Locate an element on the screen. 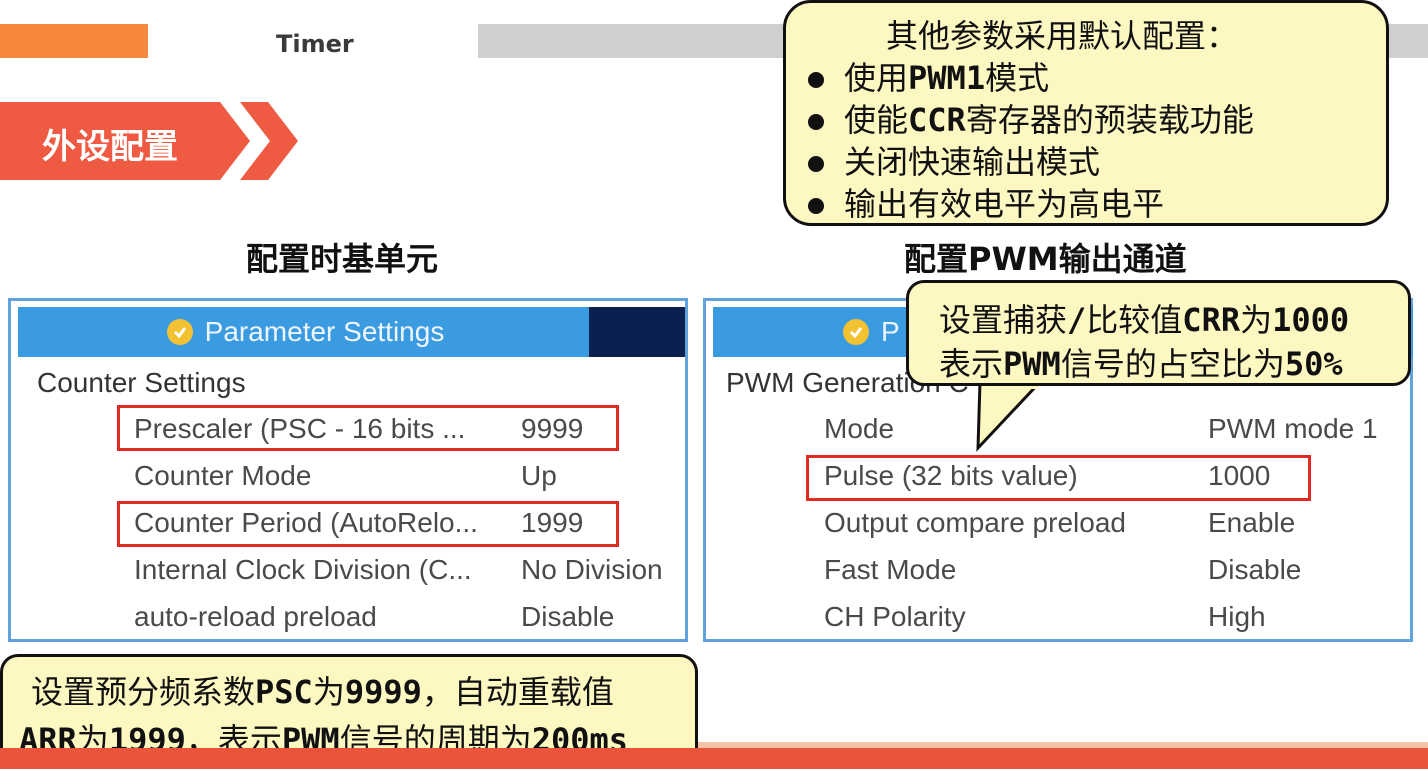  mode-label: Mode is located at coordinates (859, 428).